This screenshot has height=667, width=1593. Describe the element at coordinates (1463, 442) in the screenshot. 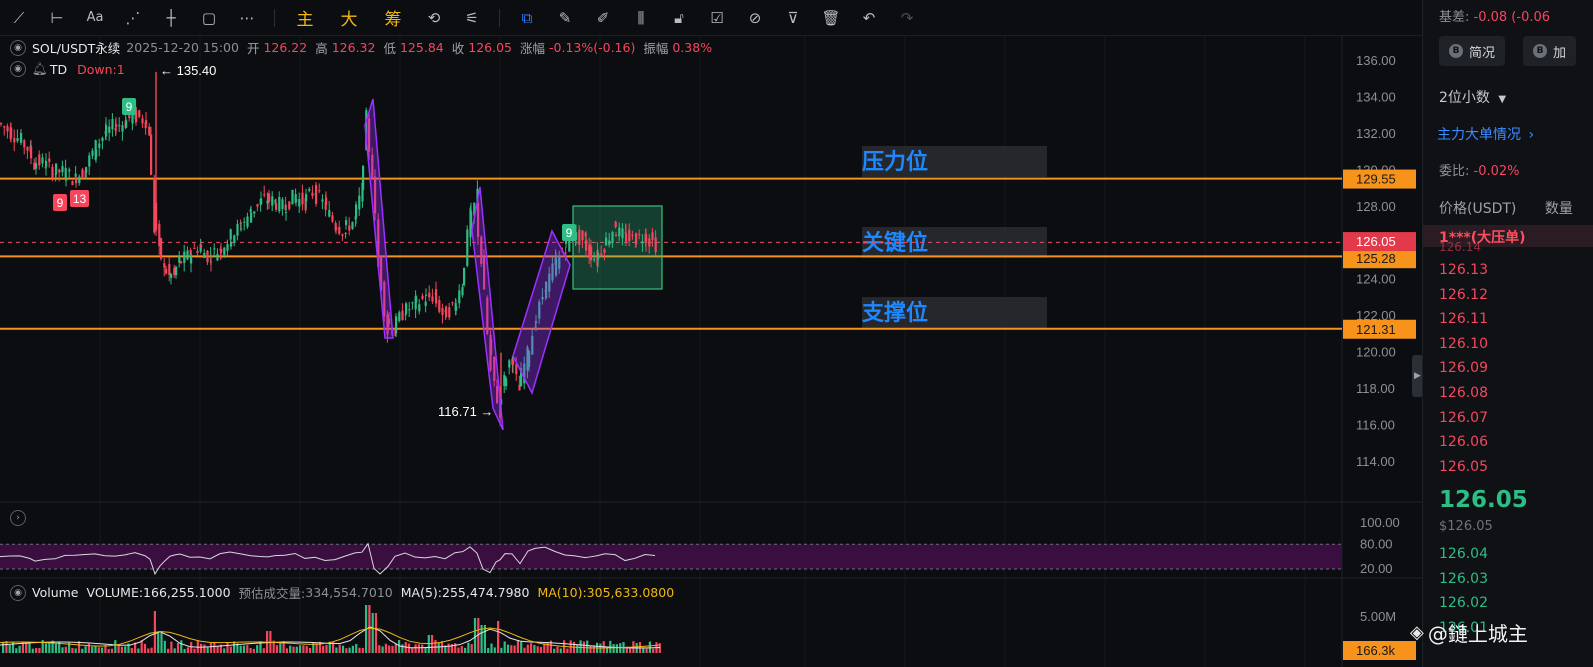

I see `ask-price: 126.06` at that location.